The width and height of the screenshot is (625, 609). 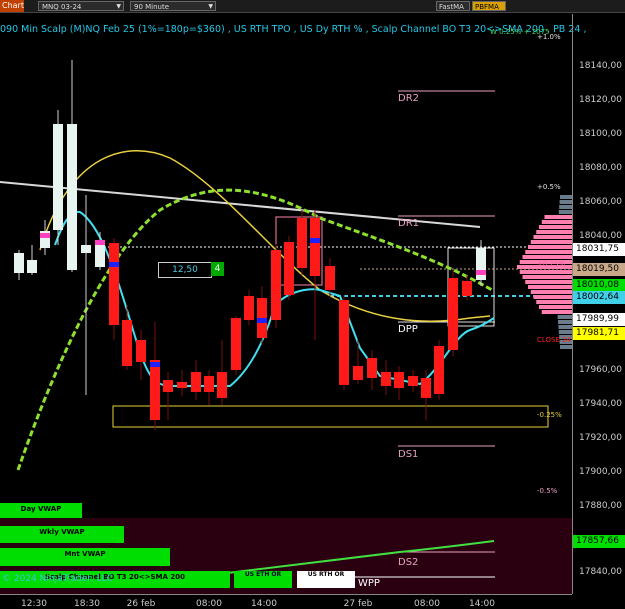 I want to click on wkly-vwap-box: Wkly VWAP, so click(x=62, y=534).